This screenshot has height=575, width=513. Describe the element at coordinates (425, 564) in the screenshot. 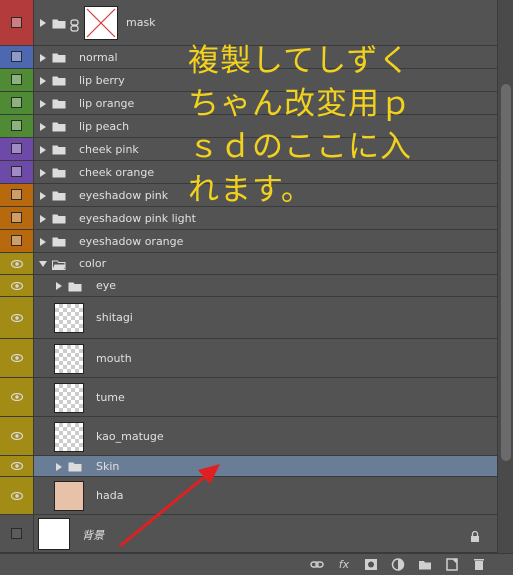

I see `new-group-icon` at that location.